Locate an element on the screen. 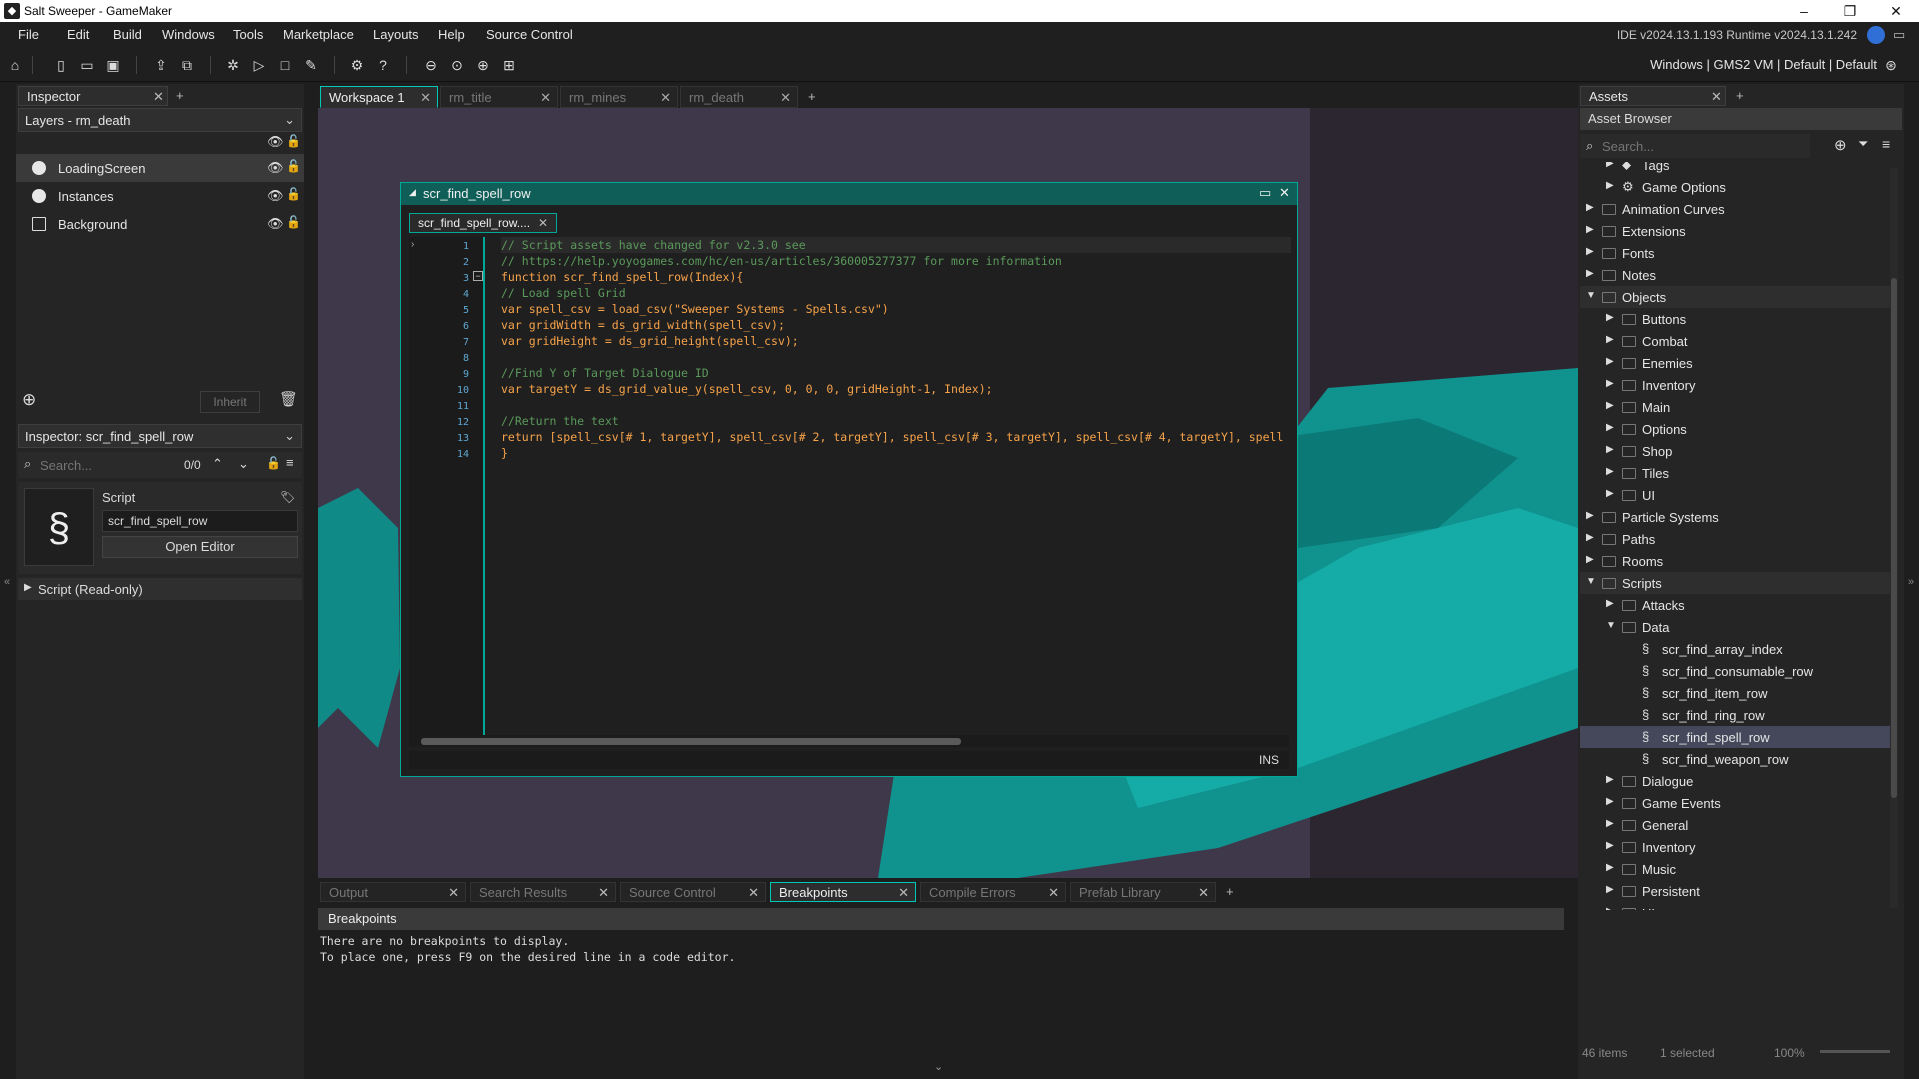 The image size is (1919, 1079). tab-prefab-library: Prefab Library ✕ is located at coordinates (1143, 892).